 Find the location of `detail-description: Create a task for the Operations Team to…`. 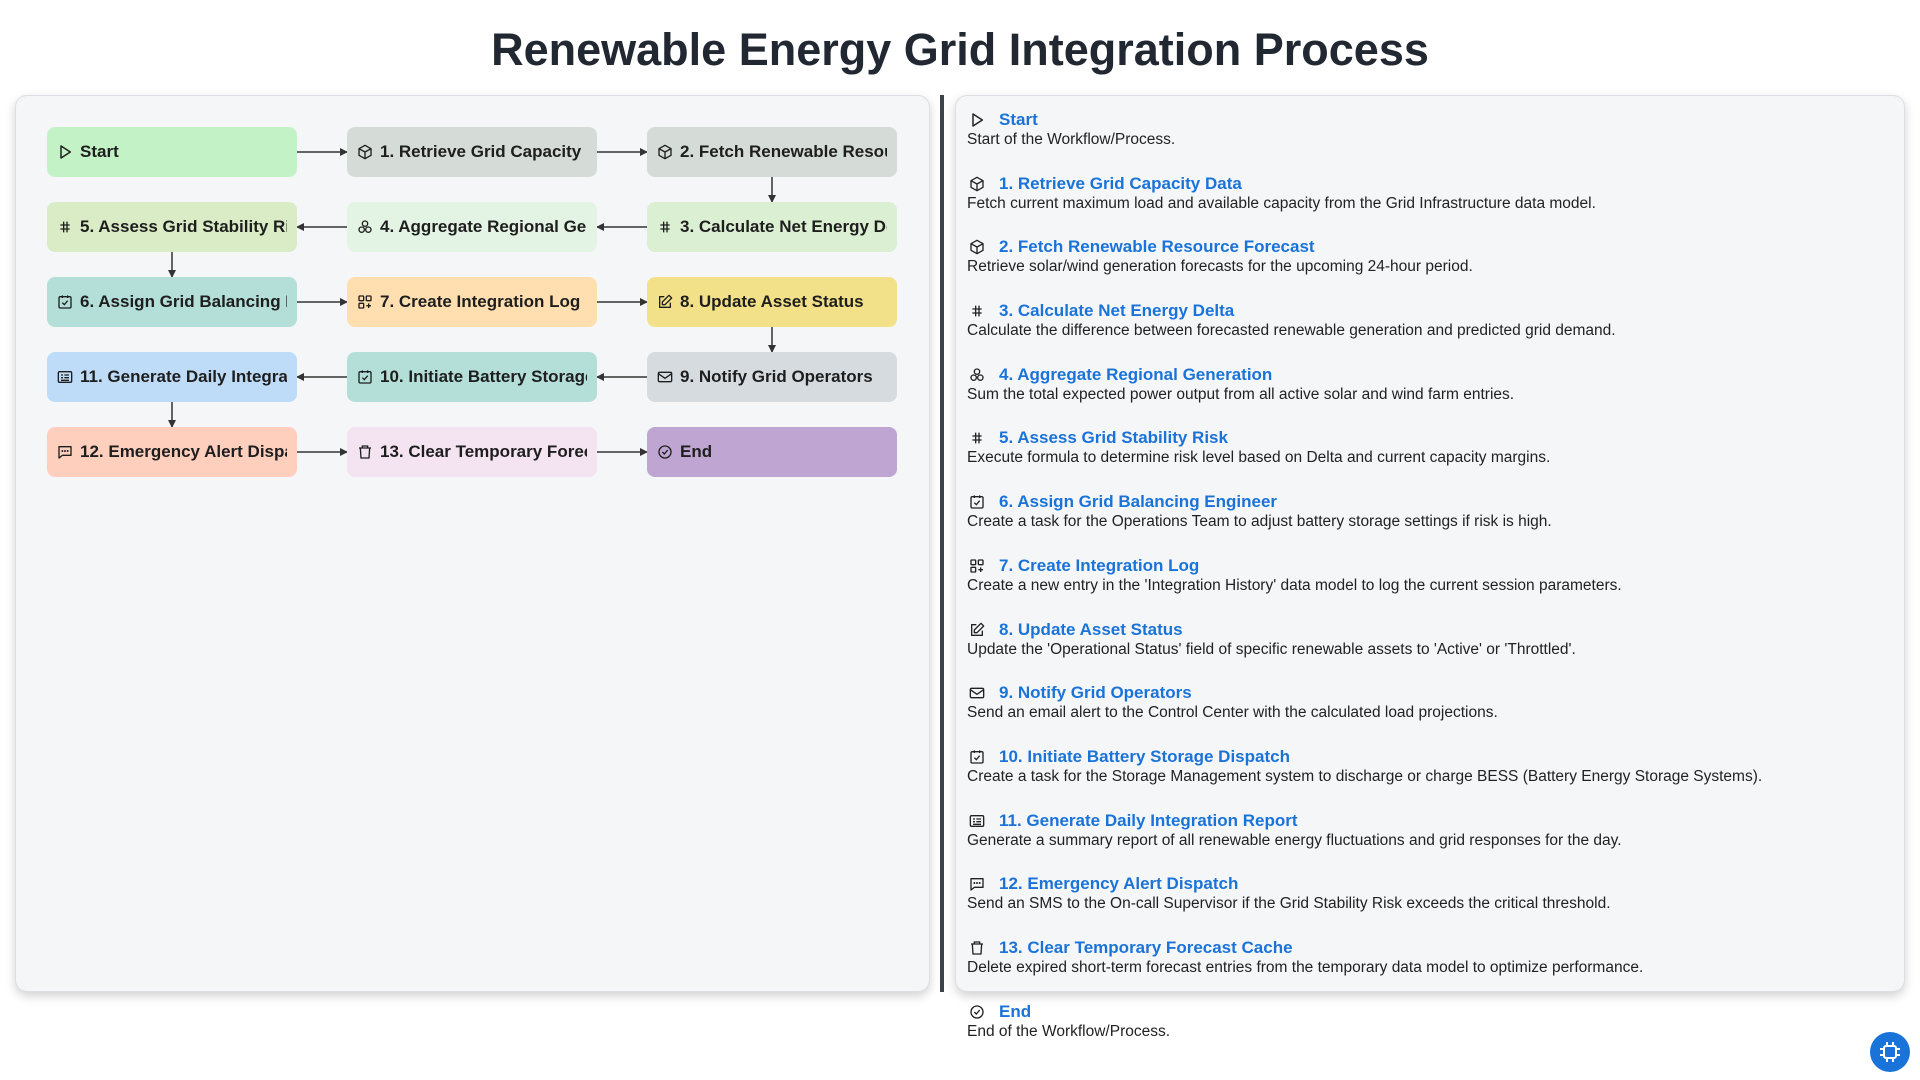

detail-description: Create a task for the Operations Team to… is located at coordinates (1259, 522).